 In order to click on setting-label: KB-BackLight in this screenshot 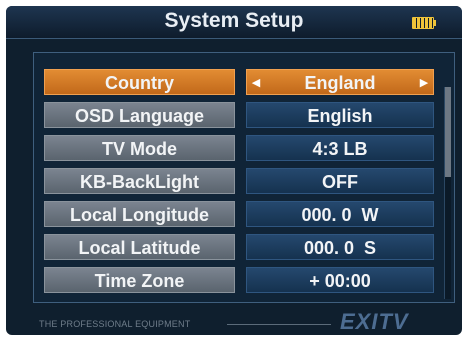, I will do `click(139, 181)`.